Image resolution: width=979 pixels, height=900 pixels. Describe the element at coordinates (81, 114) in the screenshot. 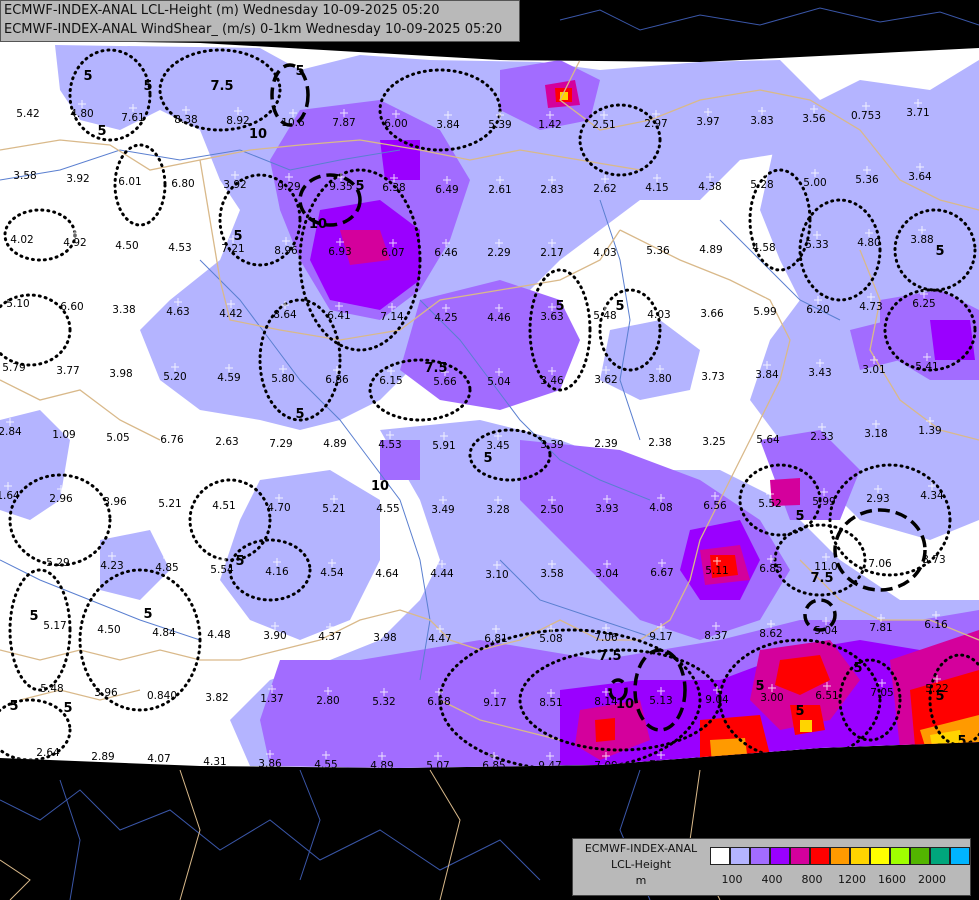

I see `value-label: 4.80` at that location.